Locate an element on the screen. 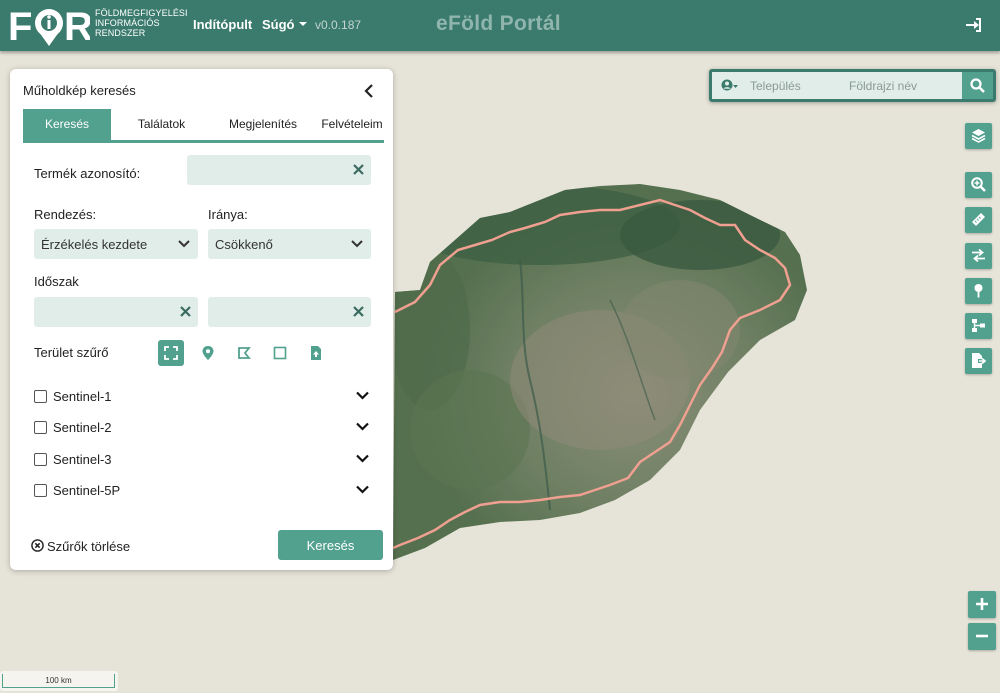 Image resolution: width=1000 pixels, height=693 pixels. sort-select: Érzékelés kezdete is located at coordinates (116, 244).